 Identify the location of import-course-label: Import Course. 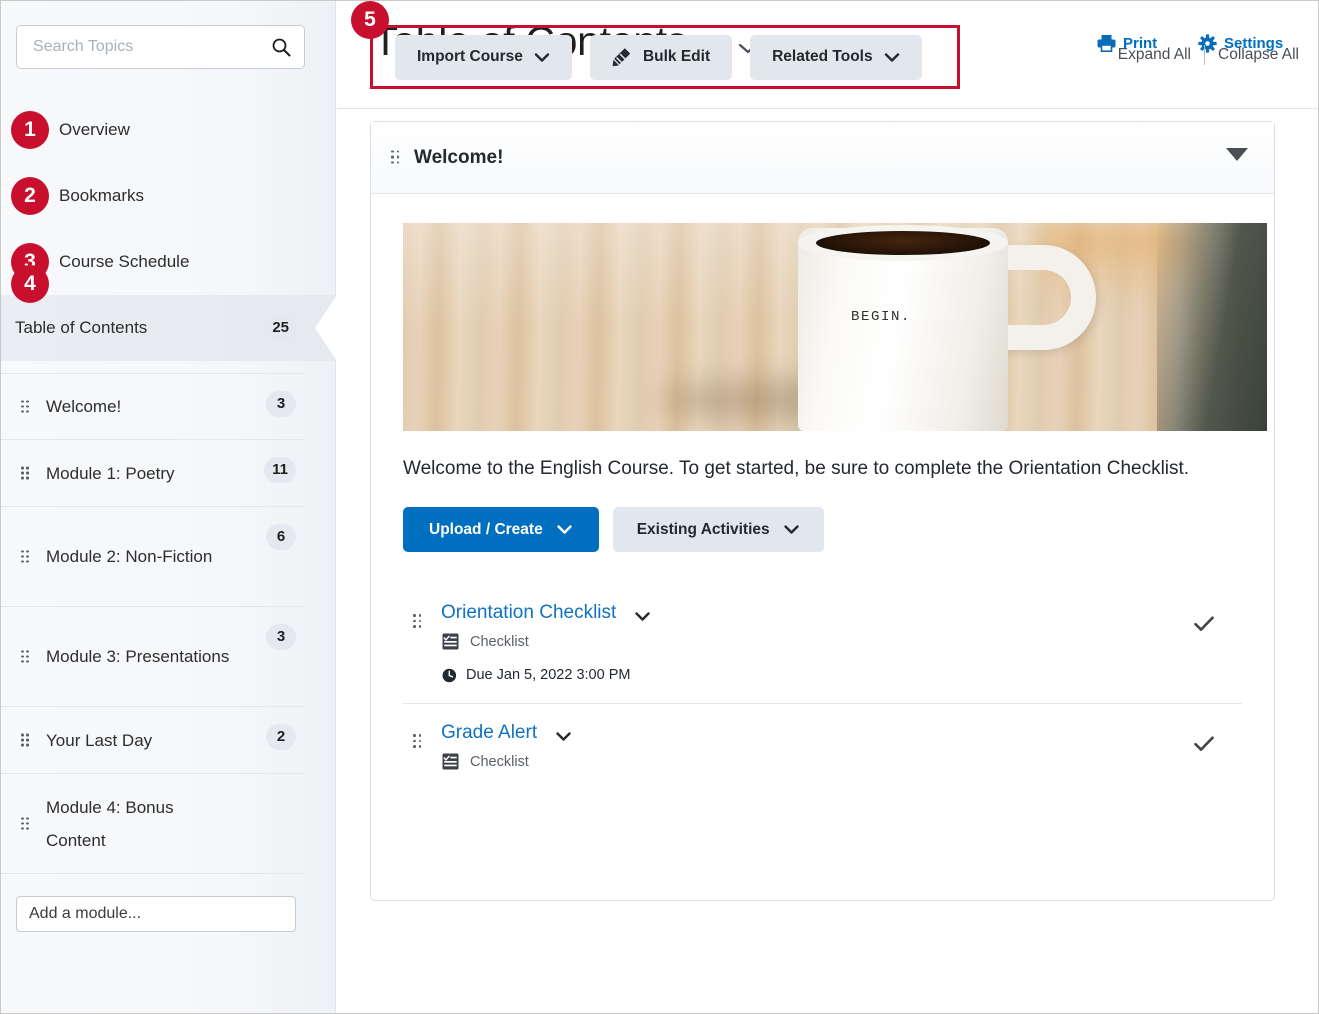
(470, 56).